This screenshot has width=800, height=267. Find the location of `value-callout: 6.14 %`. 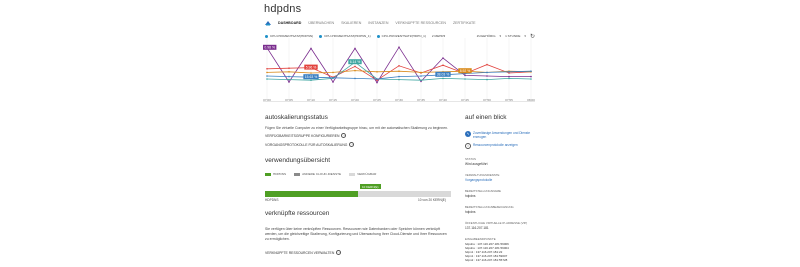

value-callout: 6.14 % is located at coordinates (355, 62).